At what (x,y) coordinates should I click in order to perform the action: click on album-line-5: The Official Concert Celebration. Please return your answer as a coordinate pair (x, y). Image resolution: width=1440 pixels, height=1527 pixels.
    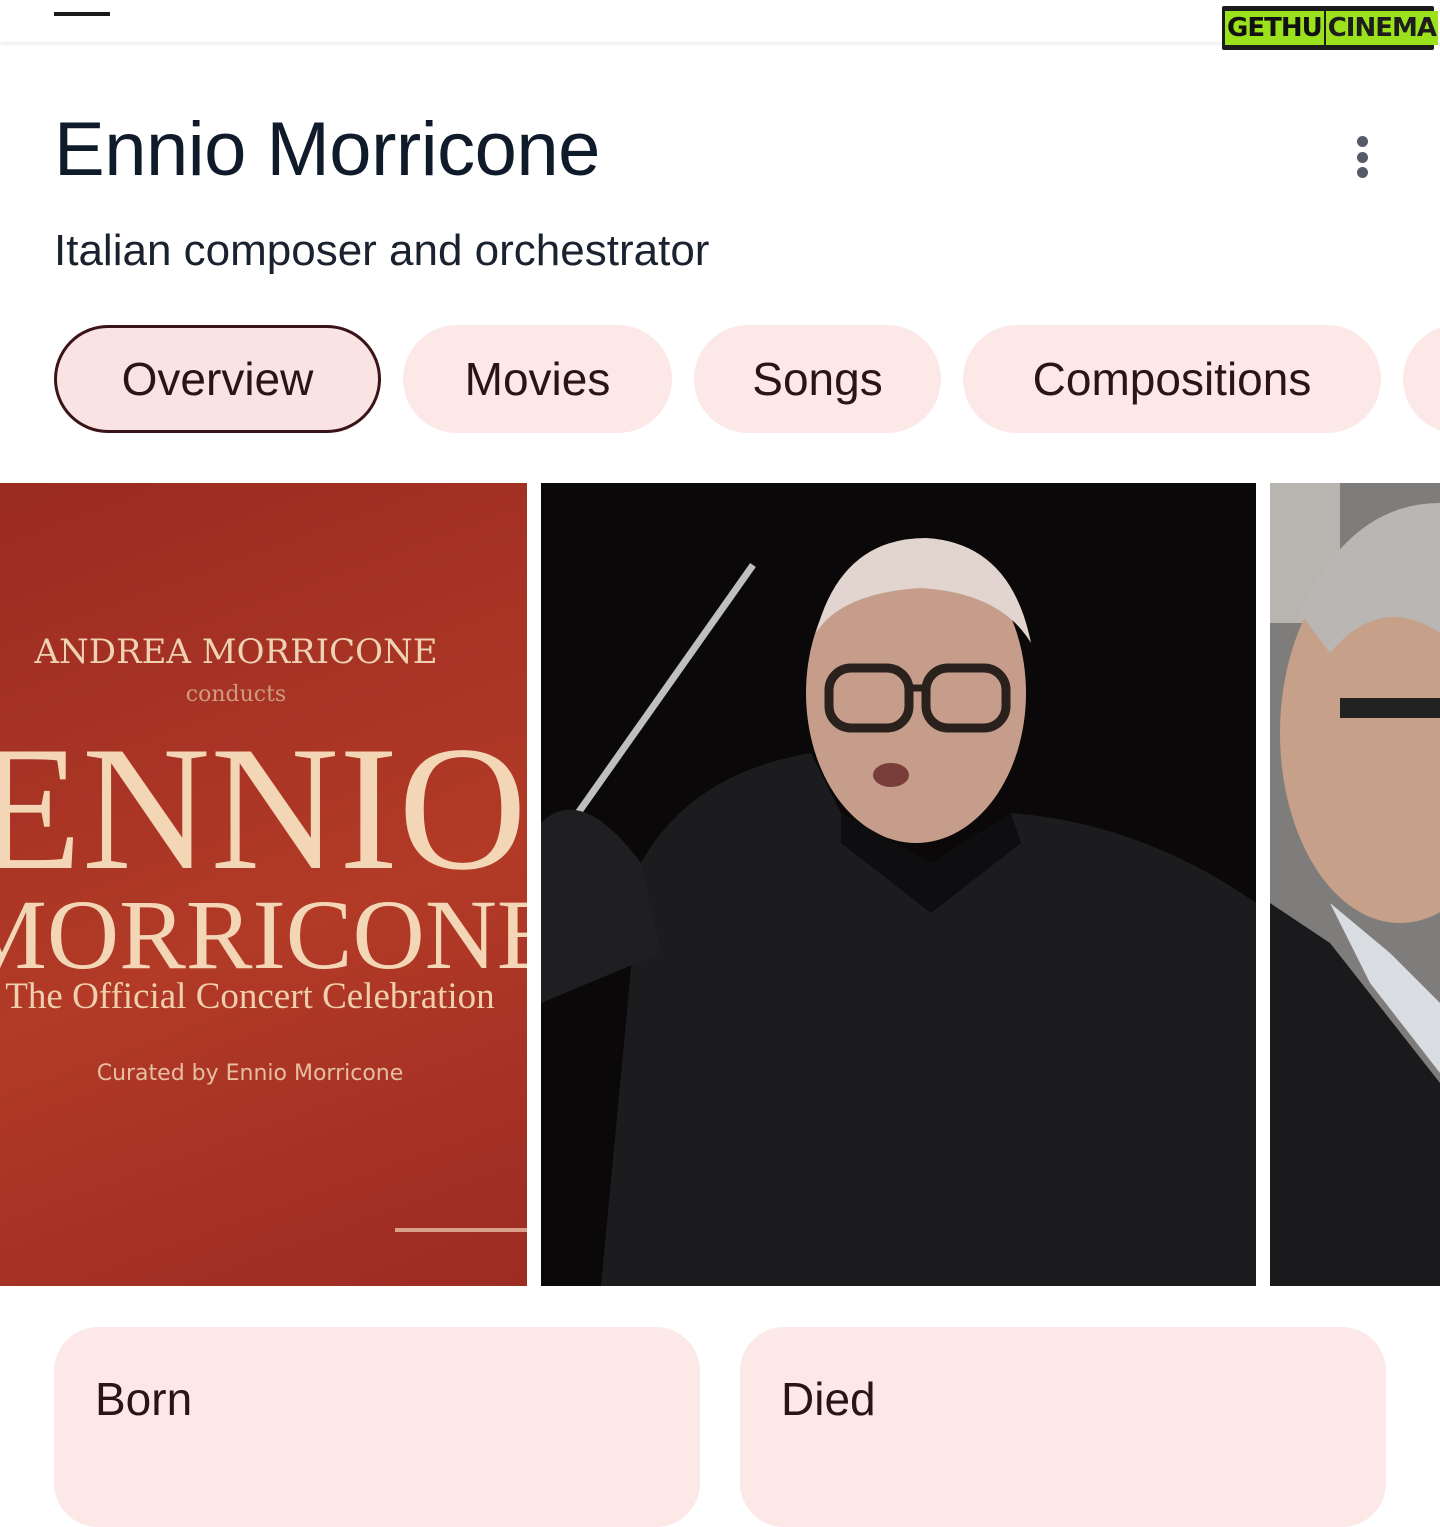
    Looking at the image, I should click on (249, 996).